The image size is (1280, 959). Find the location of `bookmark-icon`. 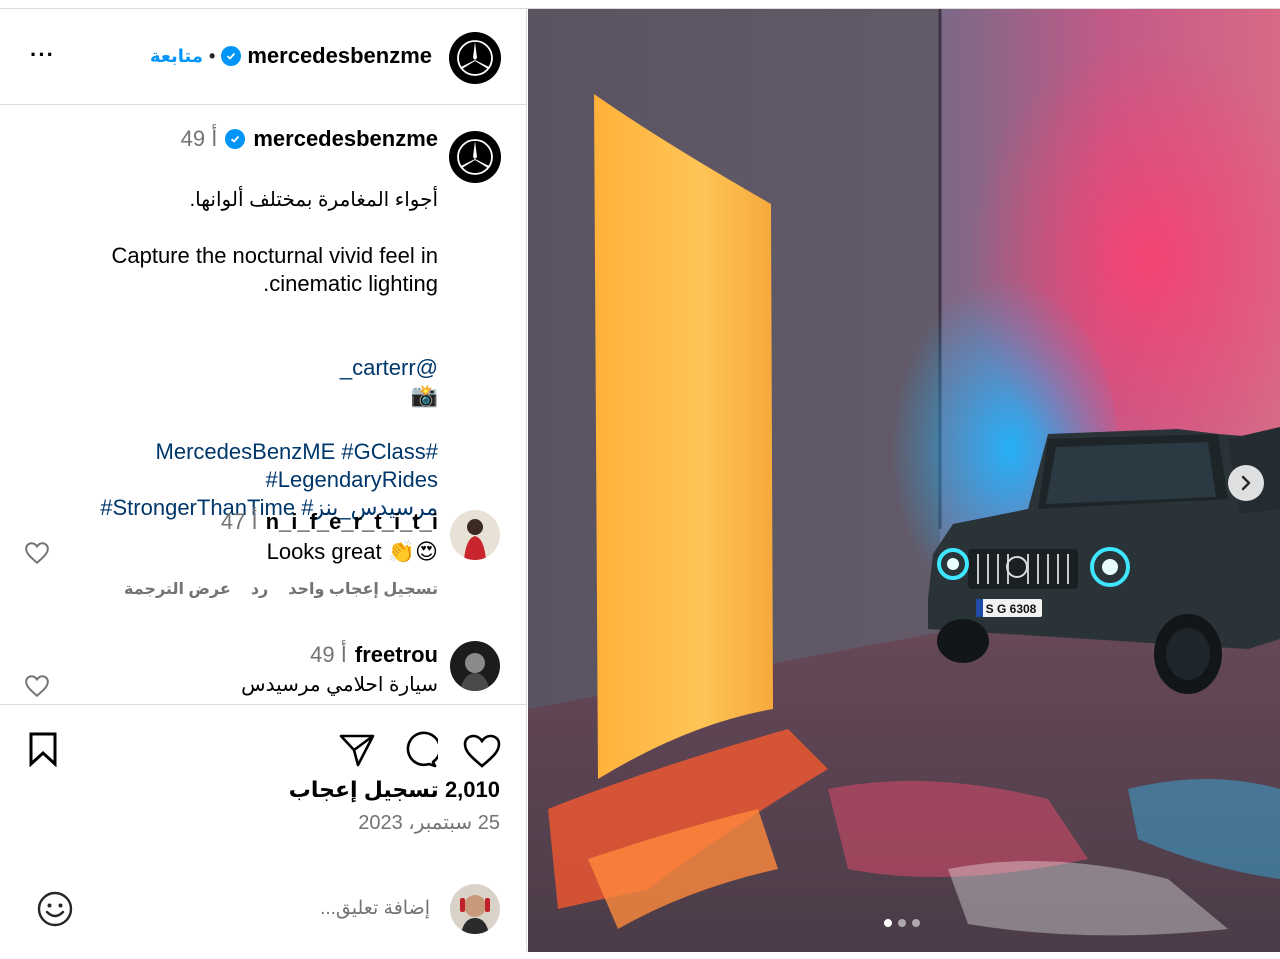

bookmark-icon is located at coordinates (43, 749).